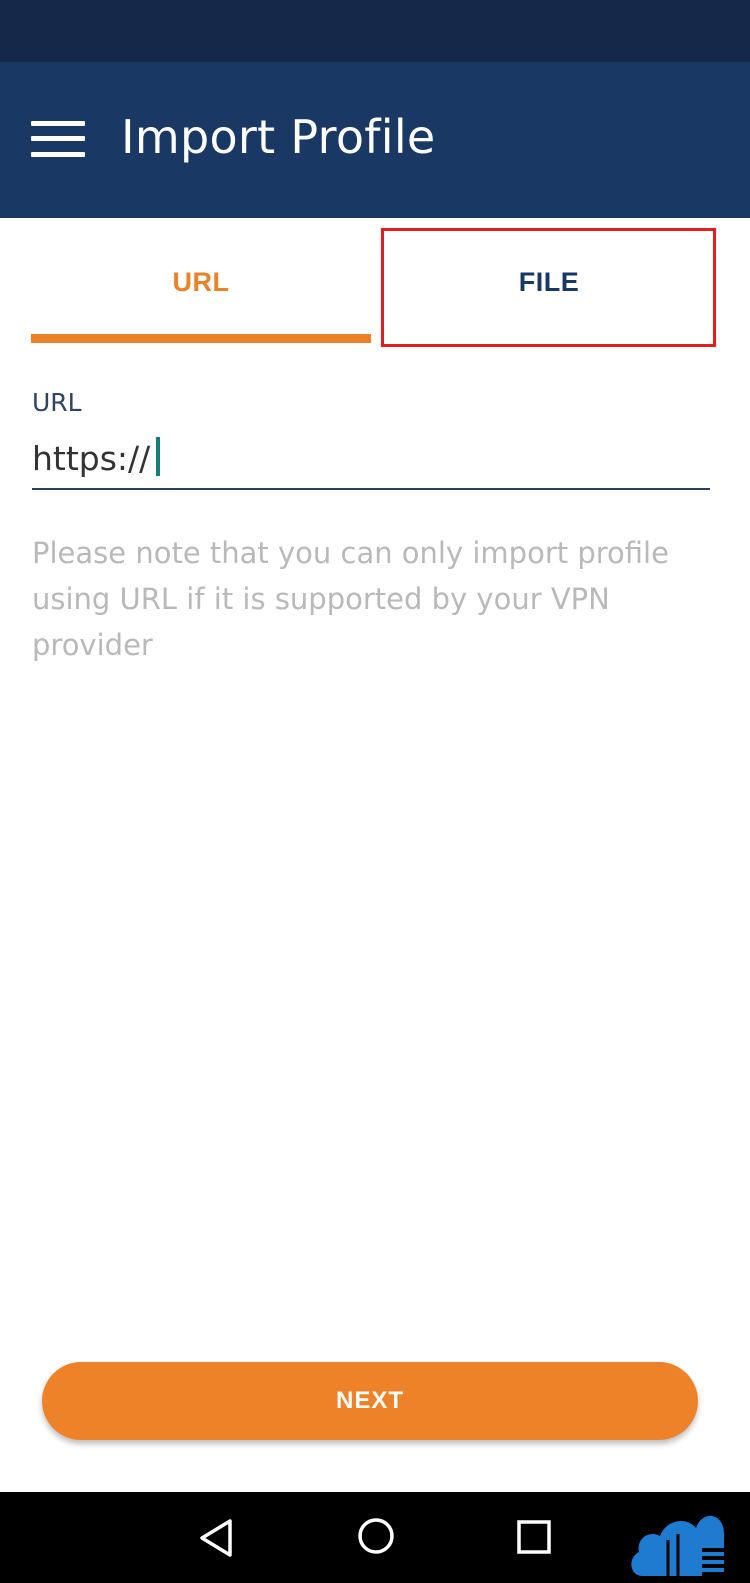 This screenshot has height=1583, width=750. What do you see at coordinates (158, 456) in the screenshot?
I see `text-cursor` at bounding box center [158, 456].